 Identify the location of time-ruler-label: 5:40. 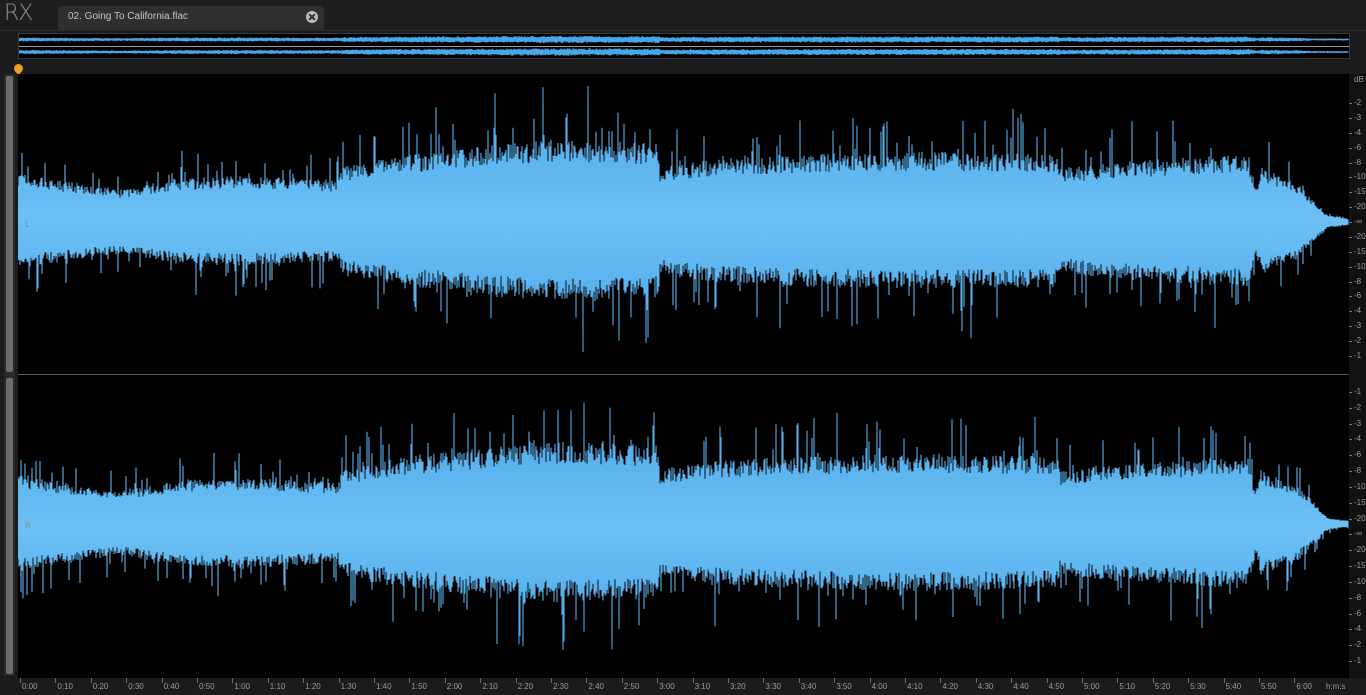
(1233, 686).